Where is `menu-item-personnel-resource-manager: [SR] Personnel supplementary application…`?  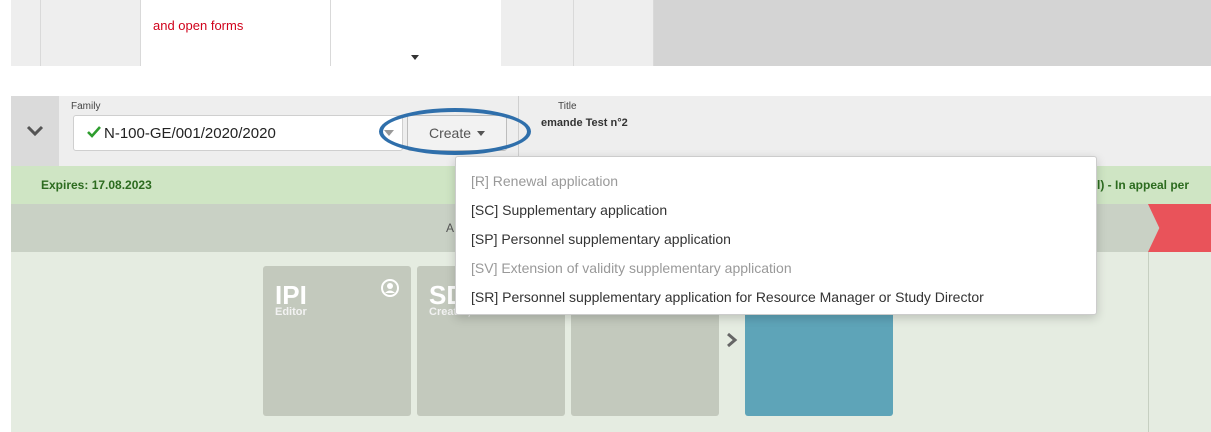
menu-item-personnel-resource-manager: [SR] Personnel supplementary application… is located at coordinates (776, 297).